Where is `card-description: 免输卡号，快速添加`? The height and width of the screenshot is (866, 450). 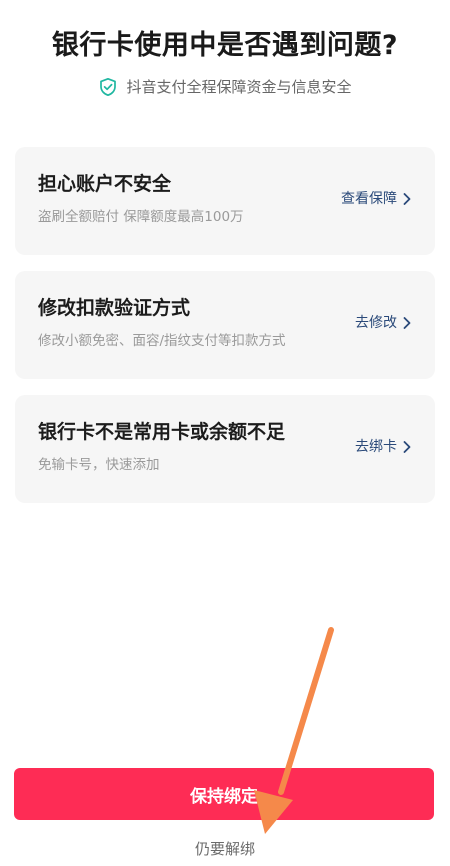 card-description: 免输卡号，快速添加 is located at coordinates (99, 465).